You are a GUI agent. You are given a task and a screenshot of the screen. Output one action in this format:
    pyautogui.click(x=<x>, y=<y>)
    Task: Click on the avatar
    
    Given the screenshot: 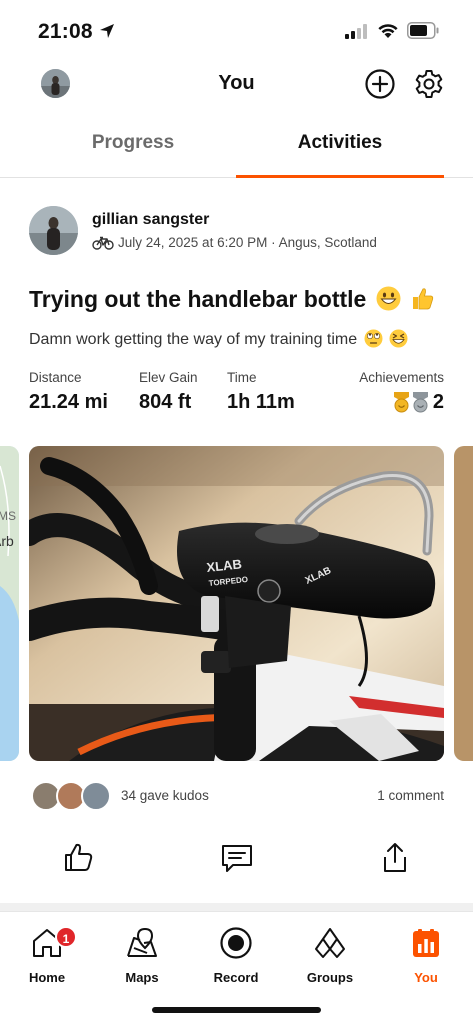 What is the action you would take?
    pyautogui.click(x=96, y=796)
    